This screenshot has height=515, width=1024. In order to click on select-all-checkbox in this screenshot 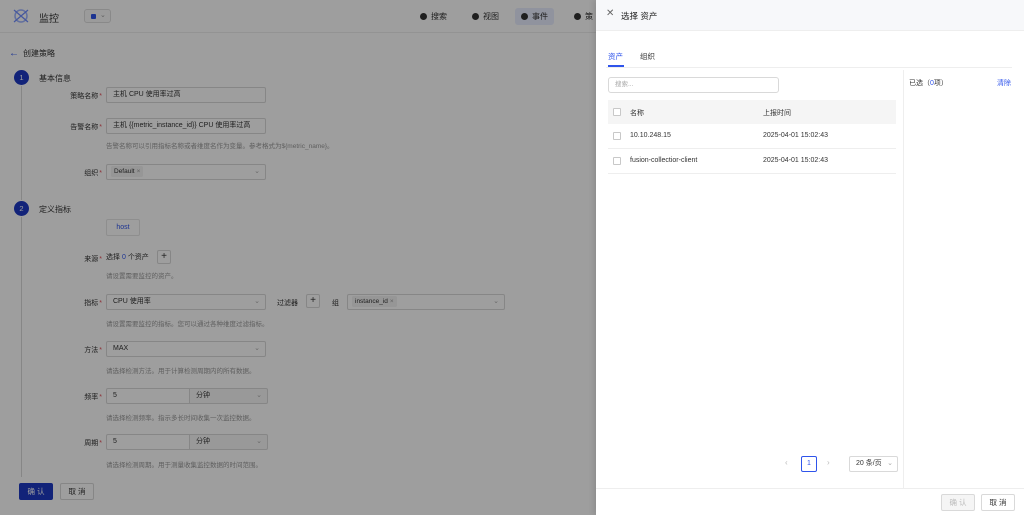, I will do `click(617, 112)`.